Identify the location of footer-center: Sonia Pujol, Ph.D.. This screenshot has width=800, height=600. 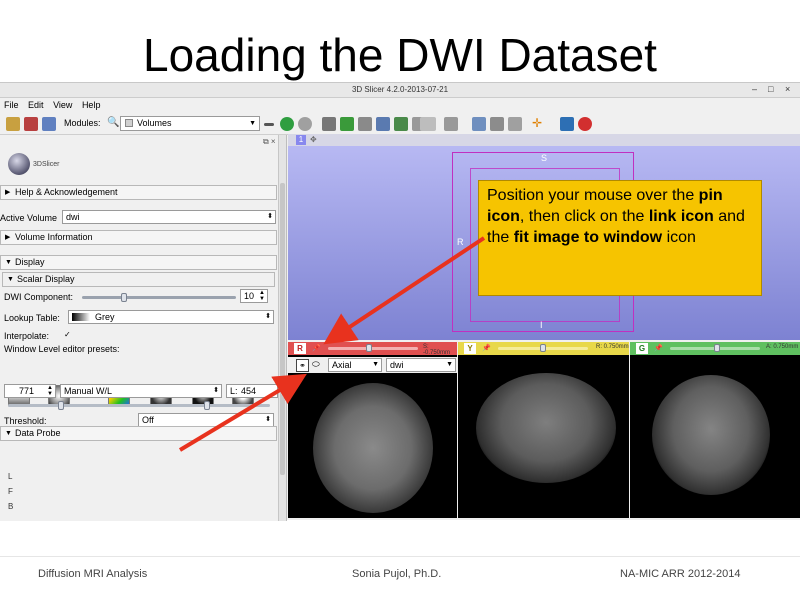
(397, 574).